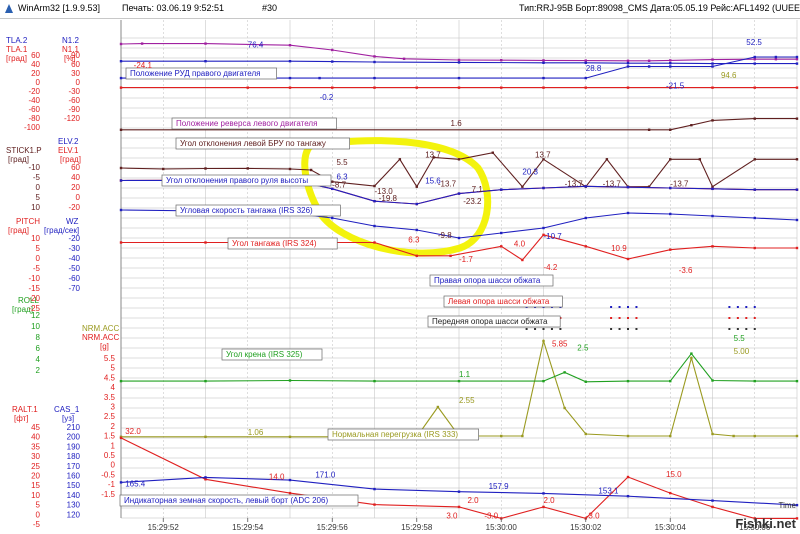 This screenshot has height=534, width=800. I want to click on value-label-tla2-mid: -0.2, so click(327, 97).